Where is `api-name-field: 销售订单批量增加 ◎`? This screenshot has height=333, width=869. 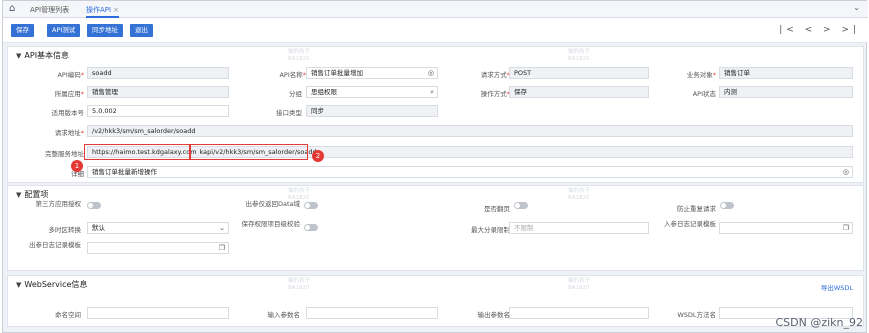 api-name-field: 销售订单批量增加 ◎ is located at coordinates (372, 73).